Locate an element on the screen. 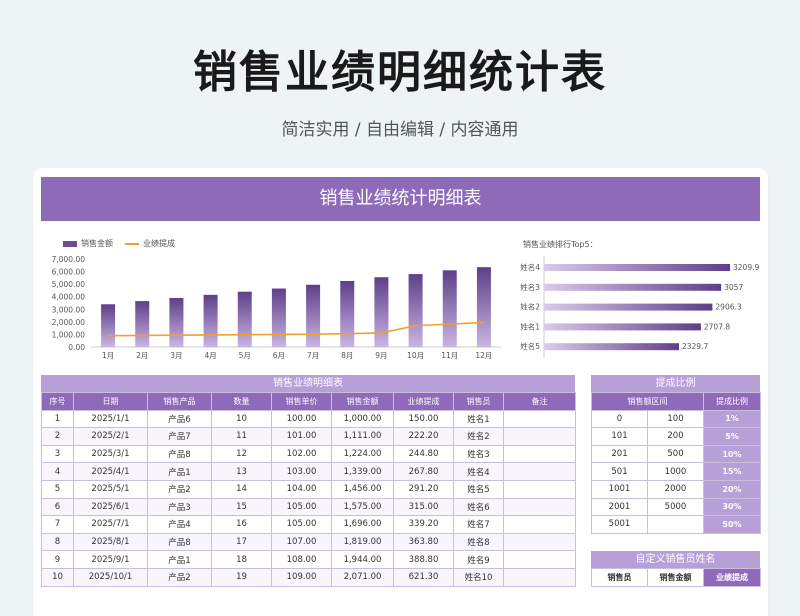 This screenshot has width=800, height=616. table-cell: 244.80 is located at coordinates (423, 454).